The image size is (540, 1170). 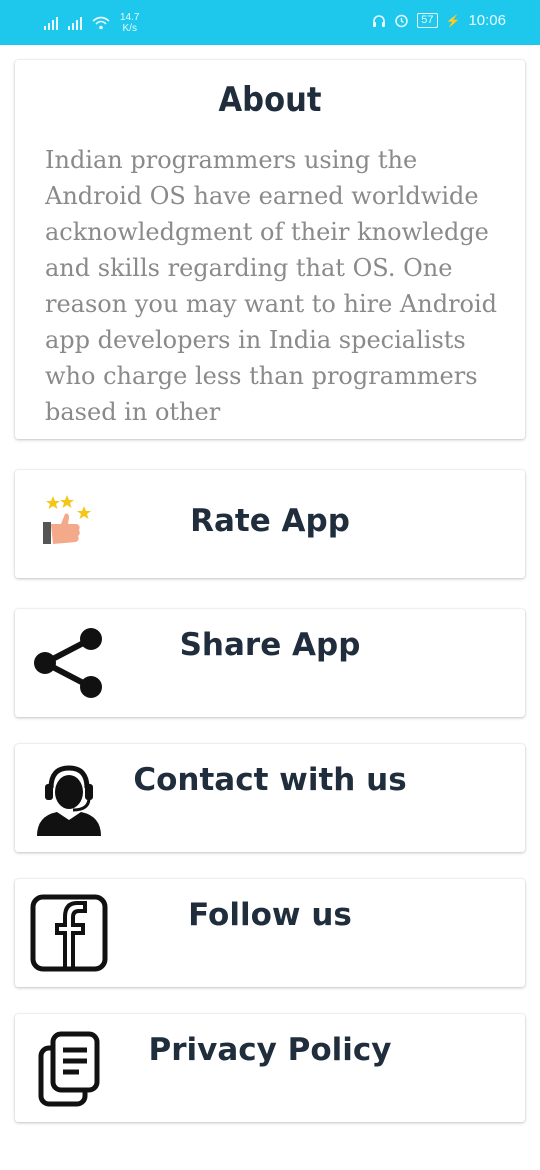 I want to click on rate-app-button: Rate App, so click(x=270, y=524).